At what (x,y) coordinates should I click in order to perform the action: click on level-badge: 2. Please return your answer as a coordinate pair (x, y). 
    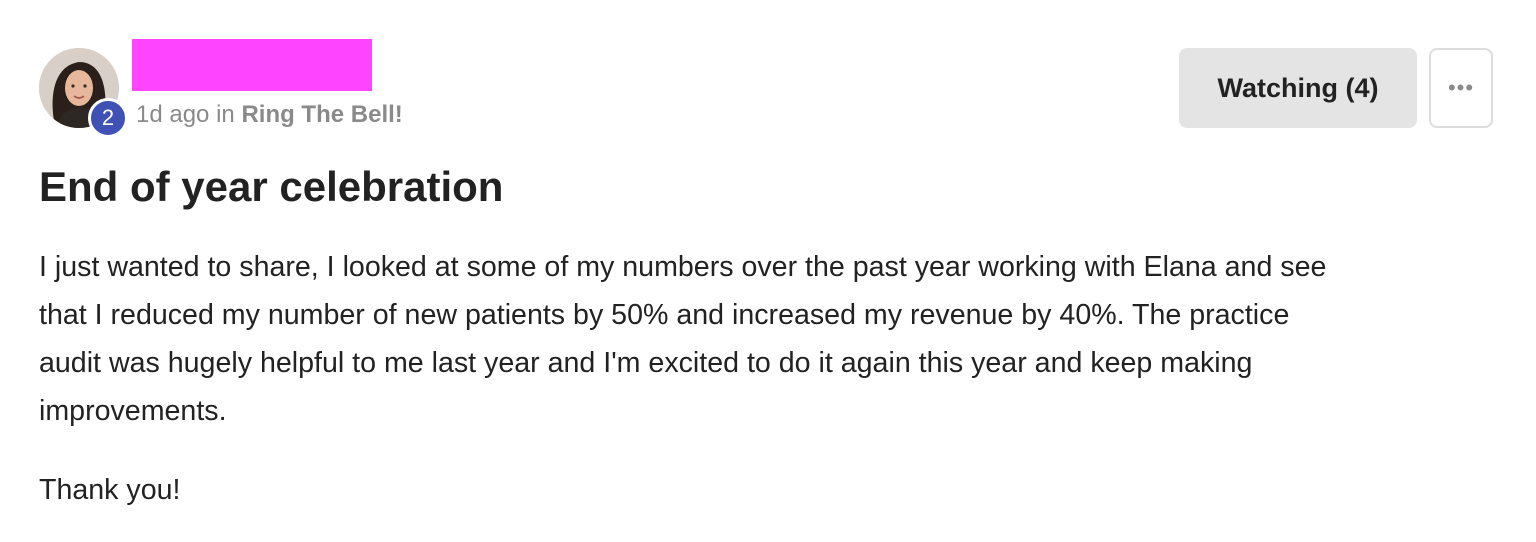
    Looking at the image, I should click on (108, 118).